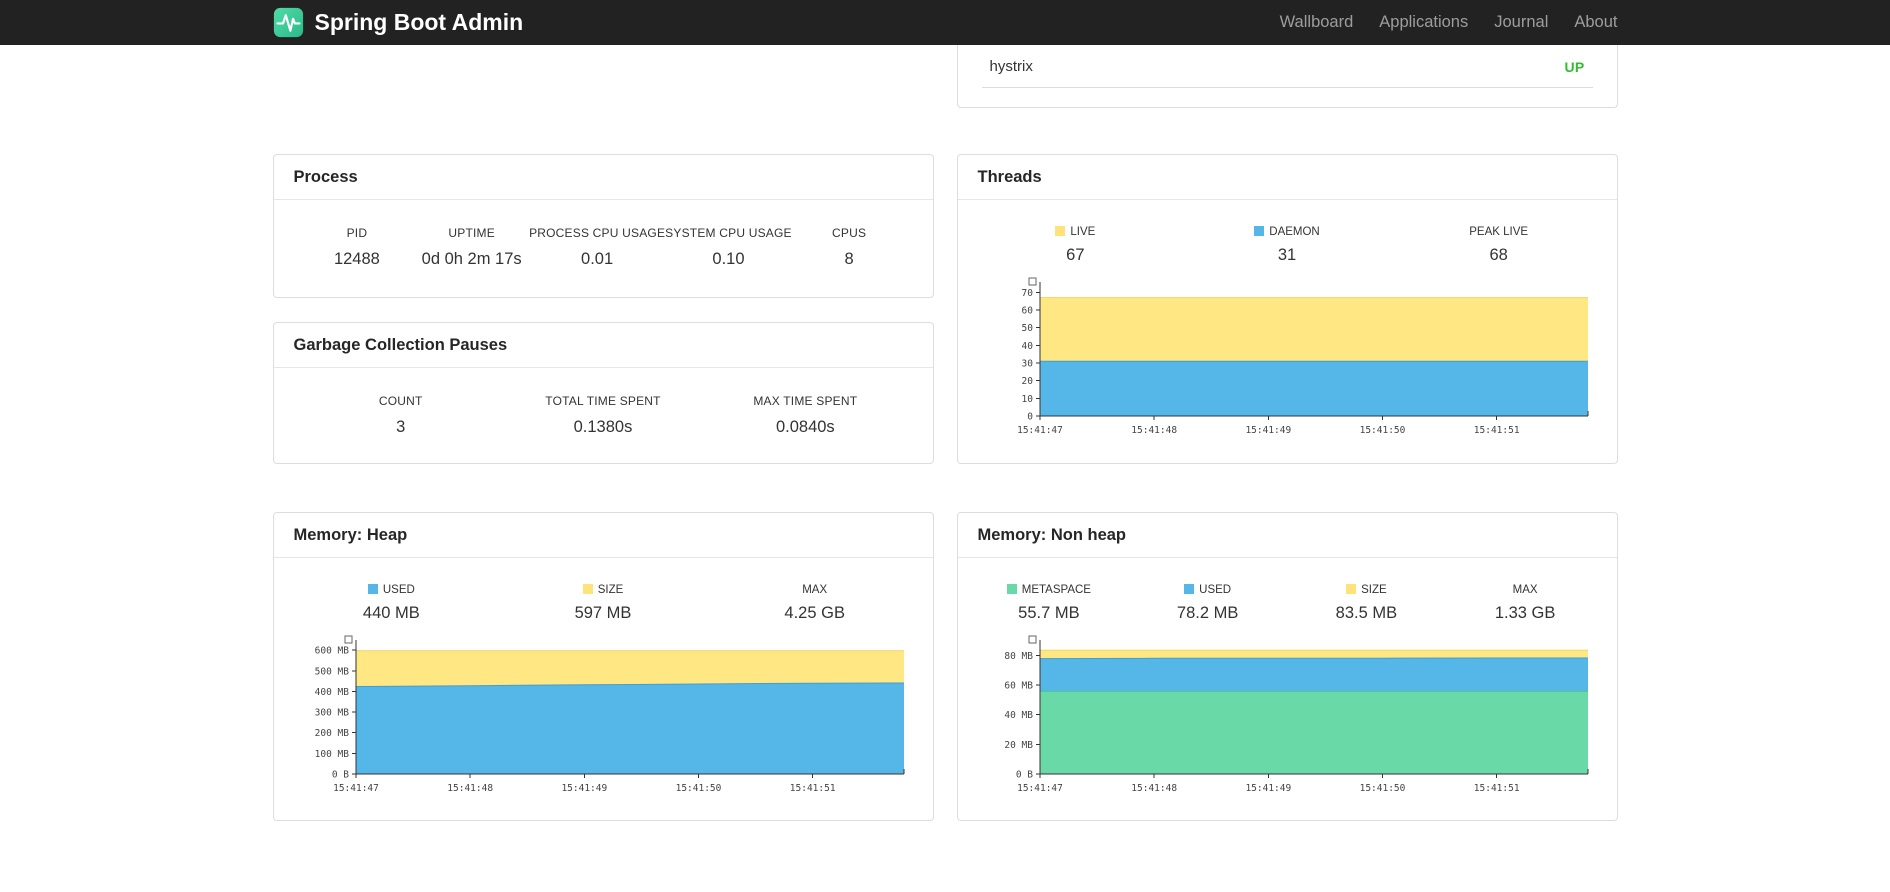  I want to click on nonheap-panel-title: Memory: Non heap, so click(1287, 535).